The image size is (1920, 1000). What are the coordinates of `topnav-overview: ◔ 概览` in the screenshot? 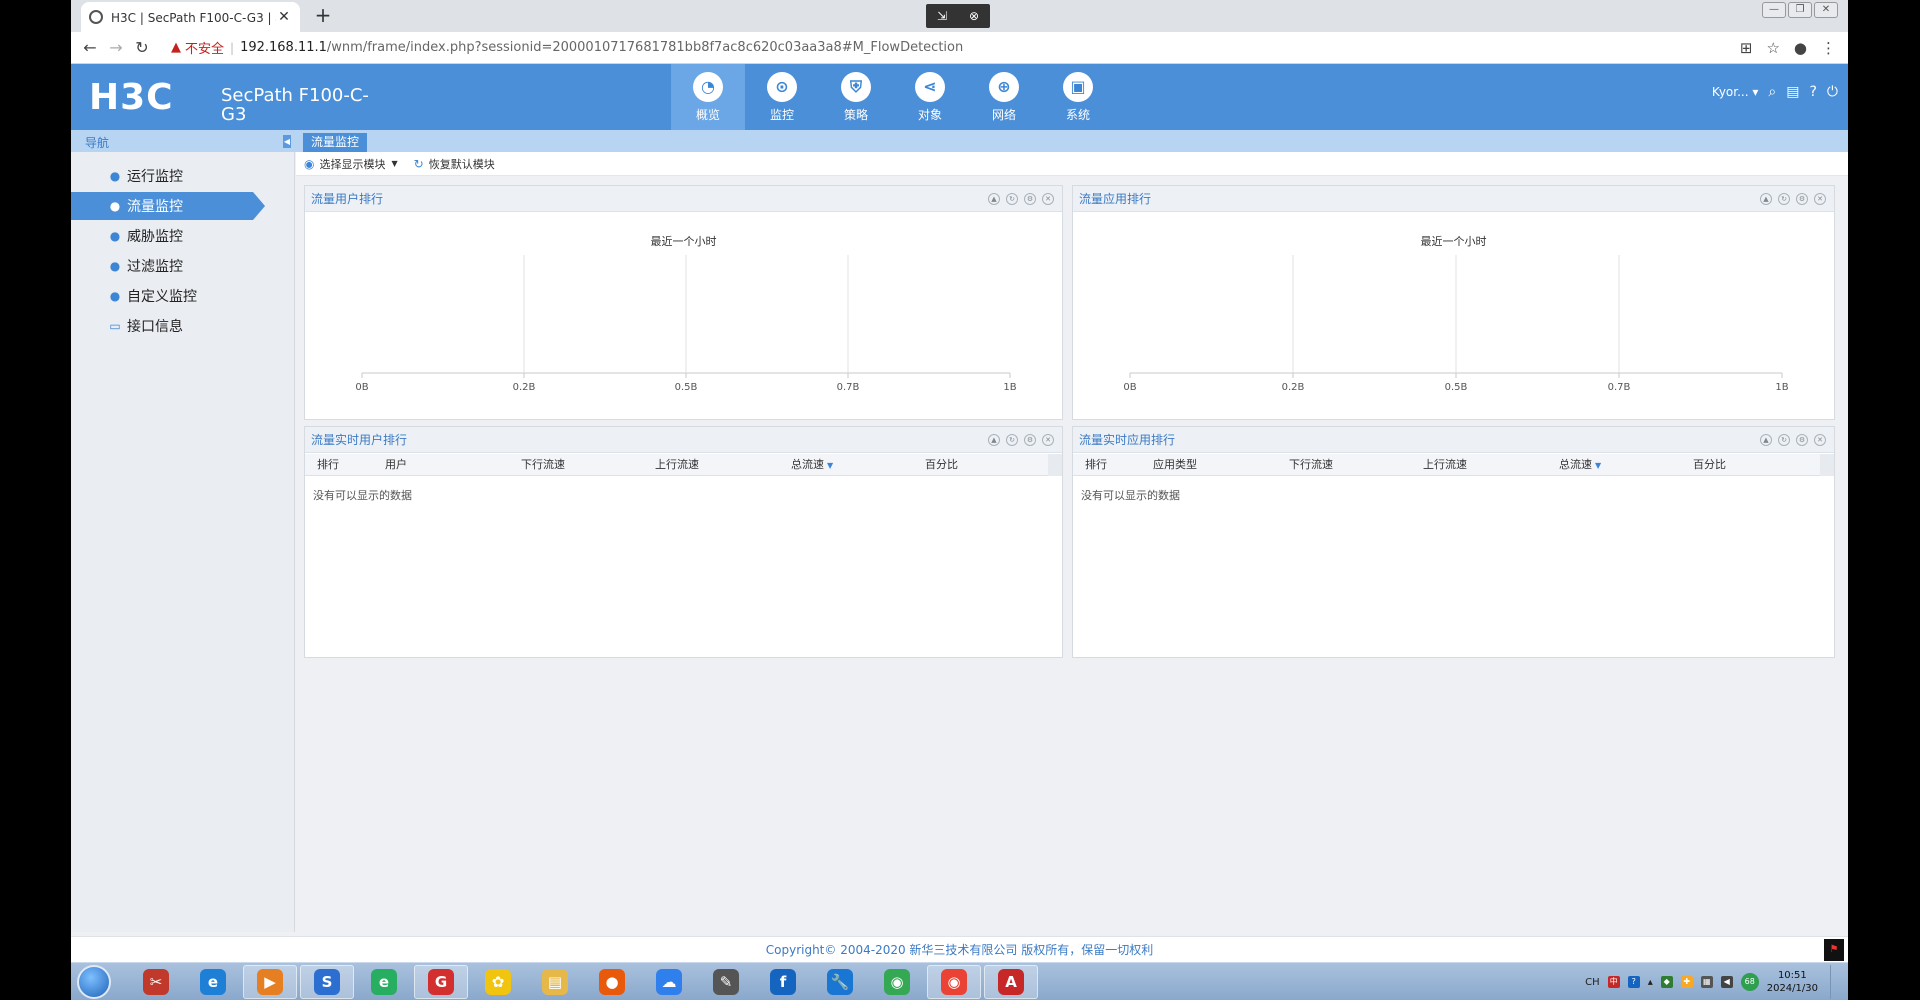 It's located at (708, 97).